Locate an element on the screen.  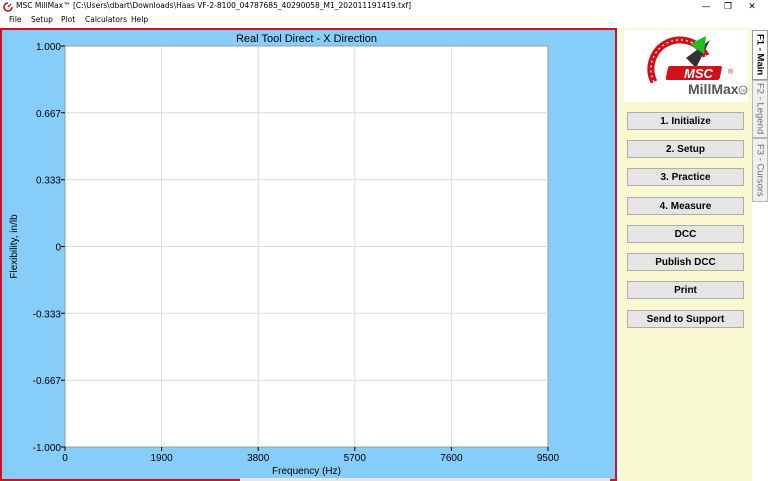
y-tick-label: 0.667 is located at coordinates (48, 114).